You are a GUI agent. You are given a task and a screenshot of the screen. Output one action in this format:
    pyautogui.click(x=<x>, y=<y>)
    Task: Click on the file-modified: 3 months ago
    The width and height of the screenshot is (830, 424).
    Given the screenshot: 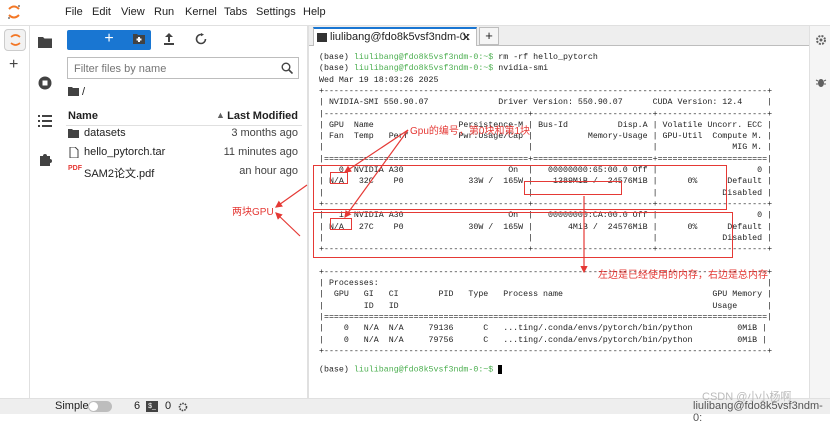 What is the action you would take?
    pyautogui.click(x=264, y=133)
    